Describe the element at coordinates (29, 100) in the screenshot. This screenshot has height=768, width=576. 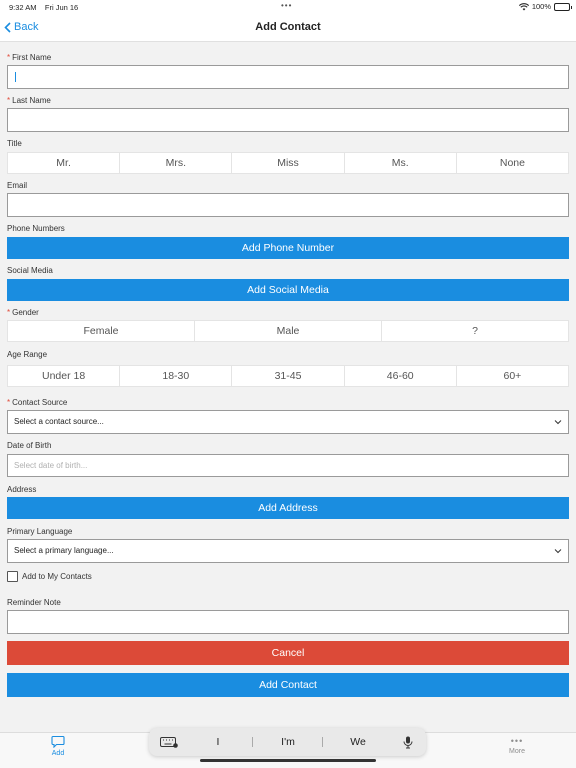
I see `last-name-label: * Last Name` at that location.